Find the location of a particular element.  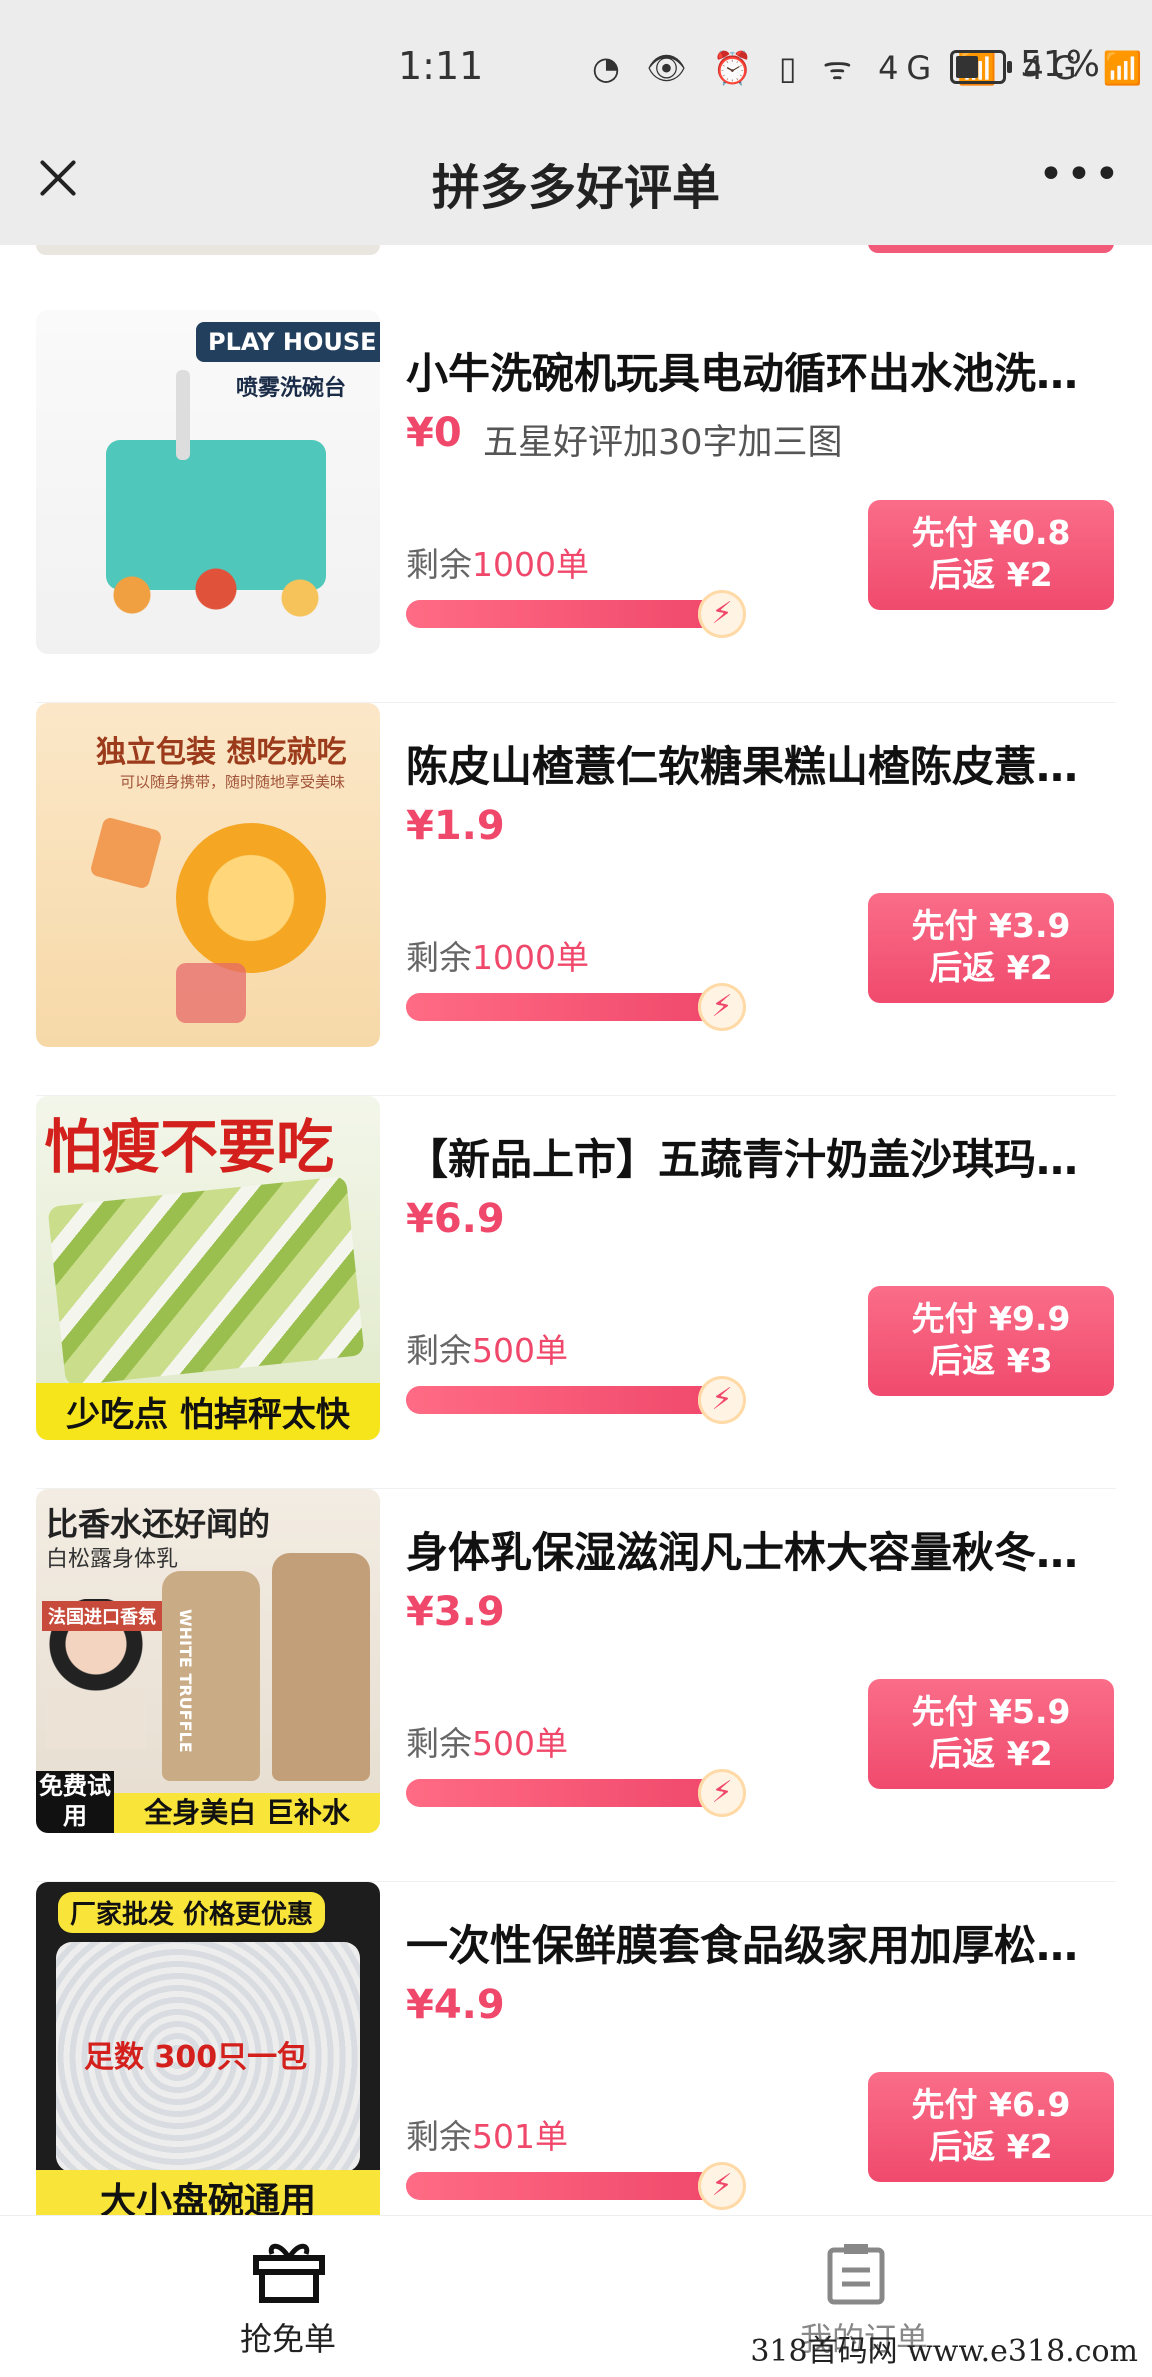

battery-percent: 51% is located at coordinates (1060, 64).